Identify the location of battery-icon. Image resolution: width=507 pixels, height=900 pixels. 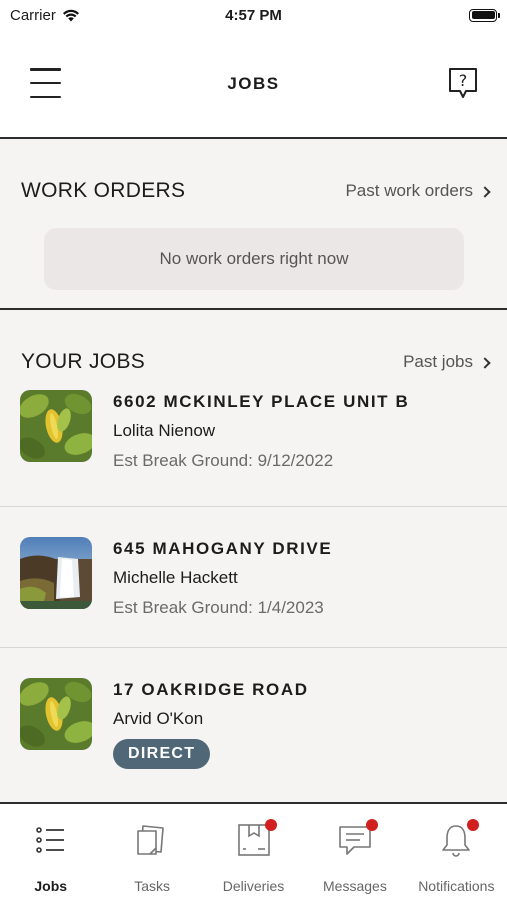
(484, 15).